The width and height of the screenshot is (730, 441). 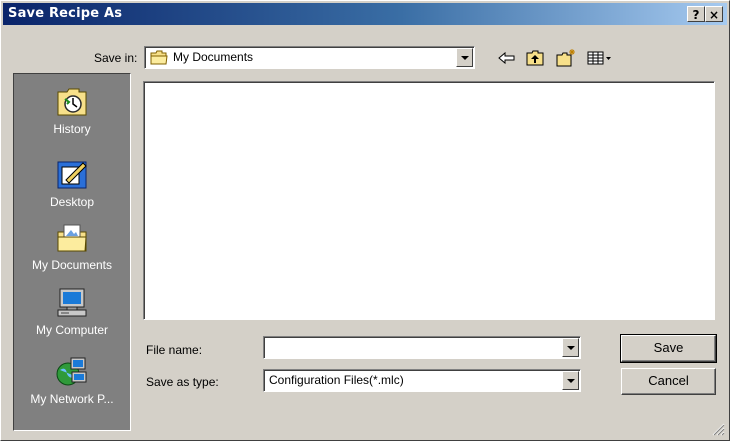 I want to click on place-history: History, so click(x=72, y=111).